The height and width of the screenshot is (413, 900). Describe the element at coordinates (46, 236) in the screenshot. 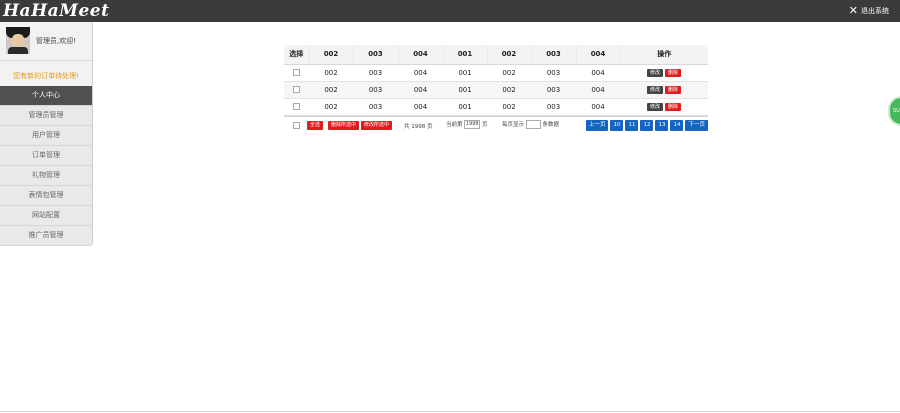

I see `sidebar-item-promoters: 推广员管理` at that location.